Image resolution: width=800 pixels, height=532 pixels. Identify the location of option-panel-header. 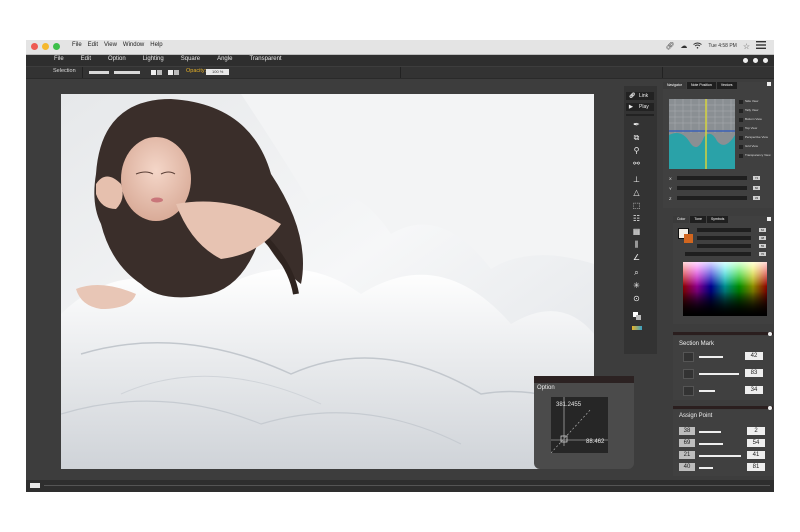
(584, 379).